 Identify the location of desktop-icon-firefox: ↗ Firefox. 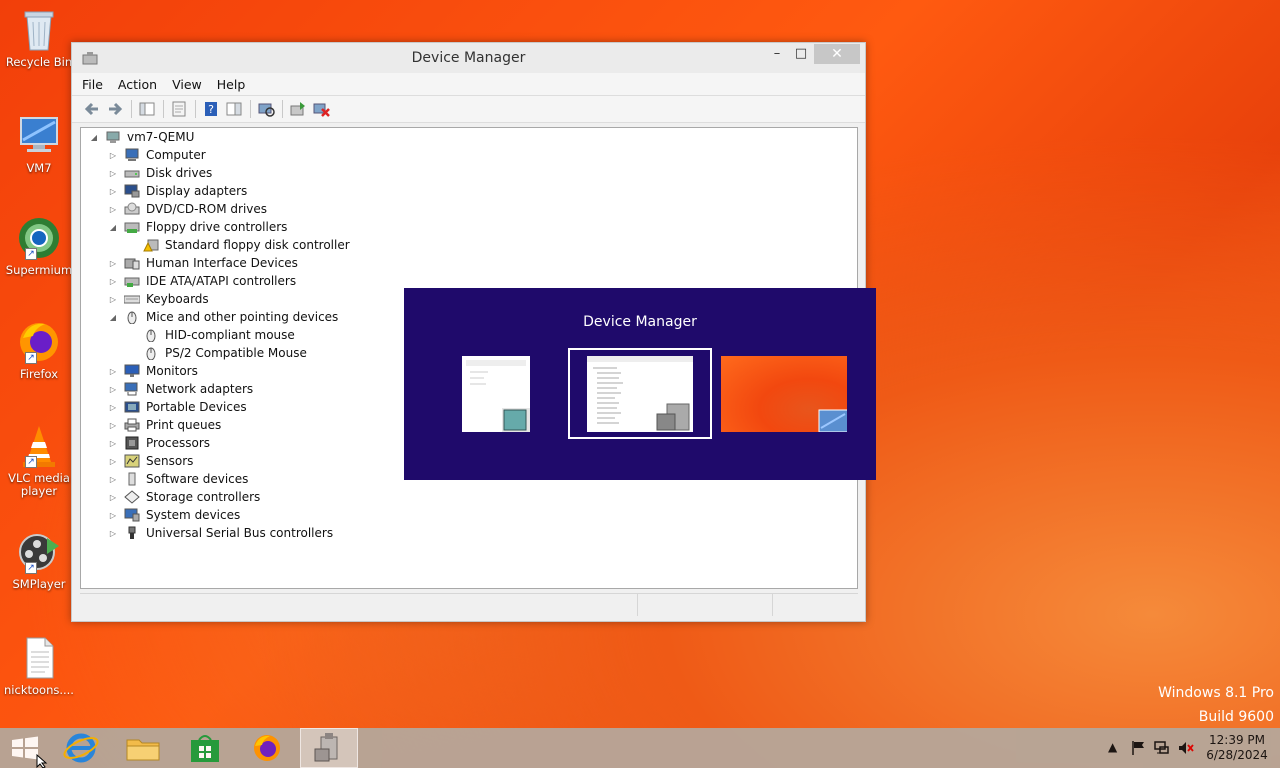
(39, 349).